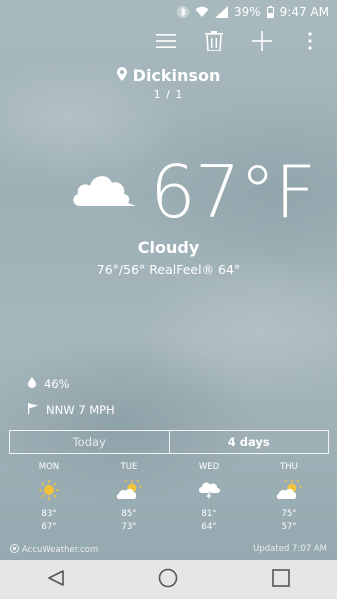 The height and width of the screenshot is (599, 337). I want to click on list-icon, so click(166, 43).